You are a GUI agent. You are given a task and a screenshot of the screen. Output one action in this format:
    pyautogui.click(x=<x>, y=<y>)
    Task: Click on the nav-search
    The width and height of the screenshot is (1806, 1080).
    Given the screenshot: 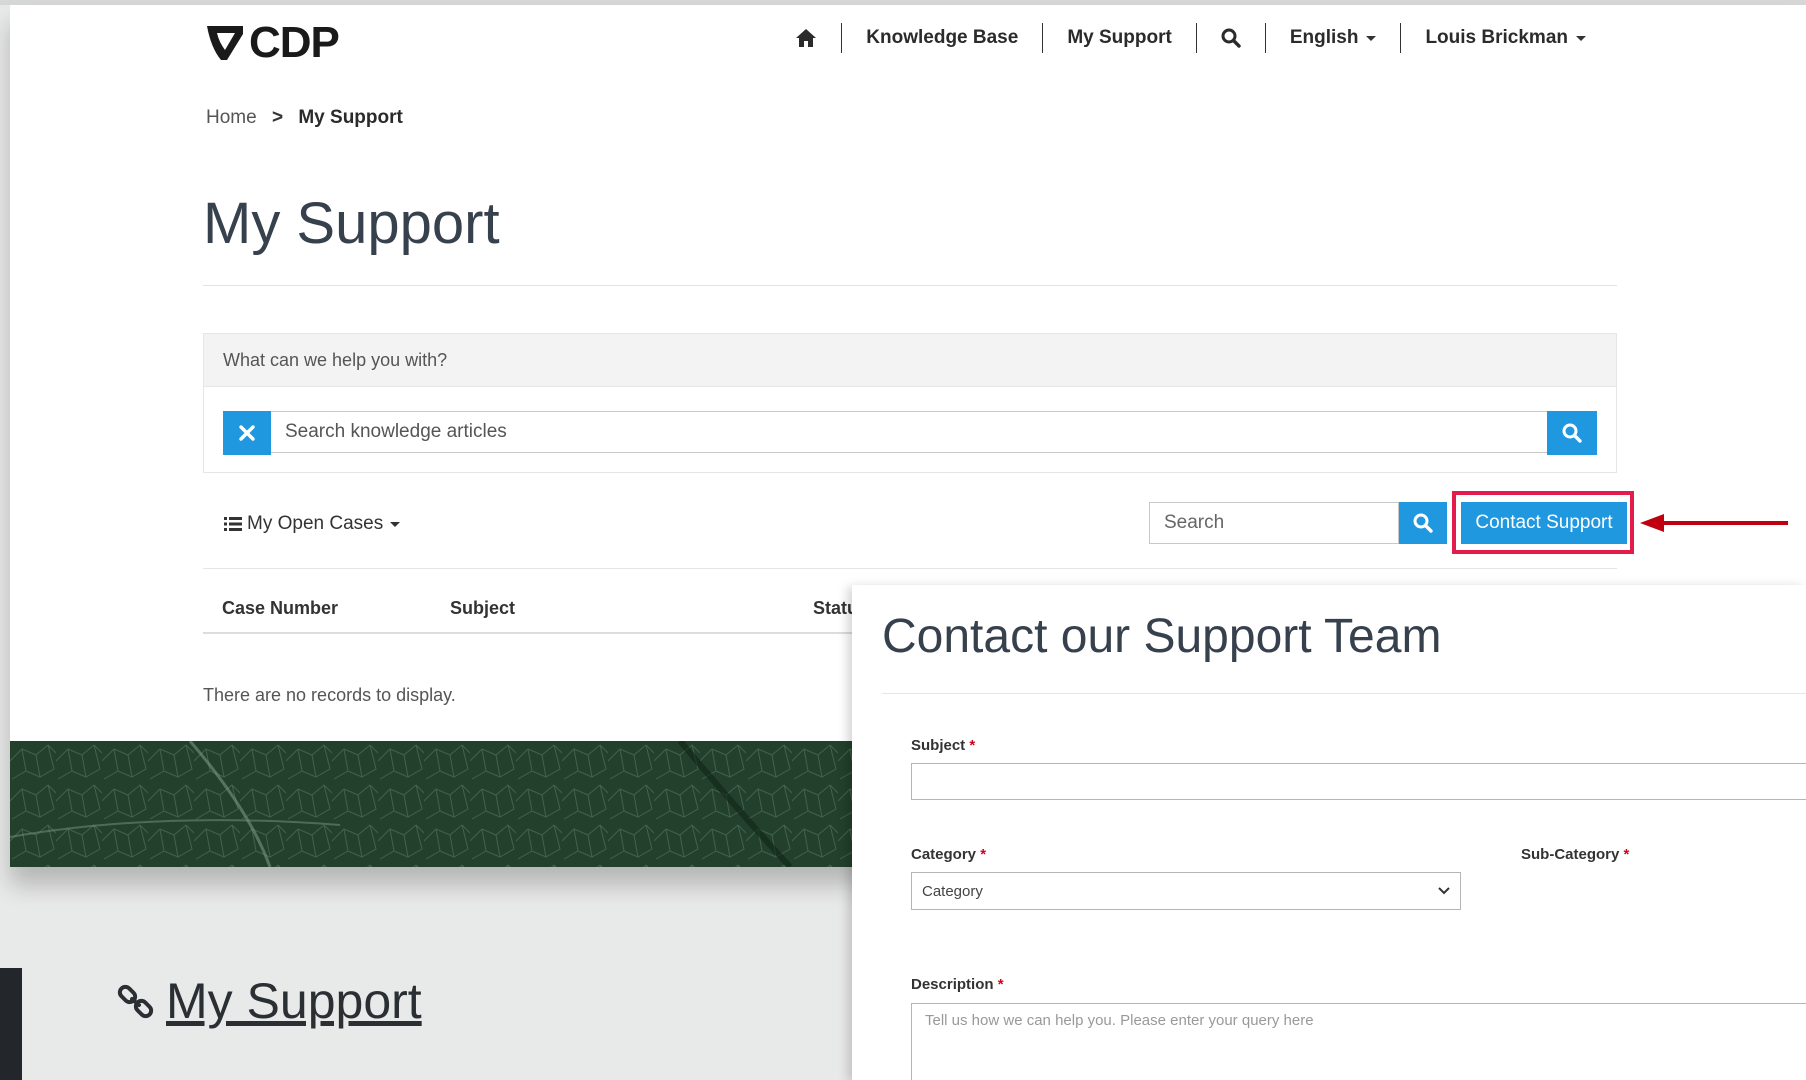 What is the action you would take?
    pyautogui.click(x=1230, y=38)
    